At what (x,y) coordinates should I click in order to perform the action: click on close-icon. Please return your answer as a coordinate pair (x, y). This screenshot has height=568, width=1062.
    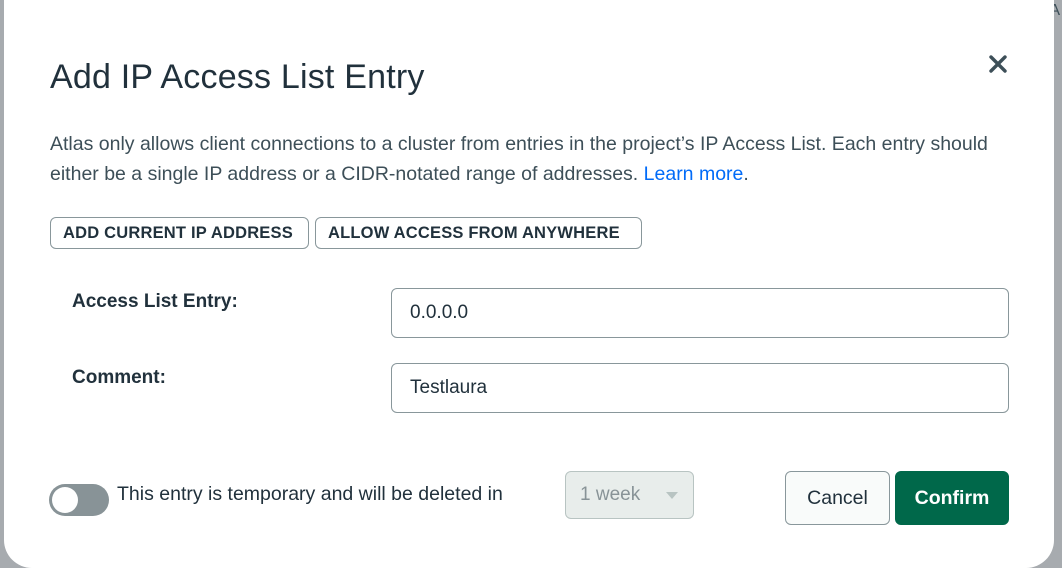
    Looking at the image, I should click on (998, 64).